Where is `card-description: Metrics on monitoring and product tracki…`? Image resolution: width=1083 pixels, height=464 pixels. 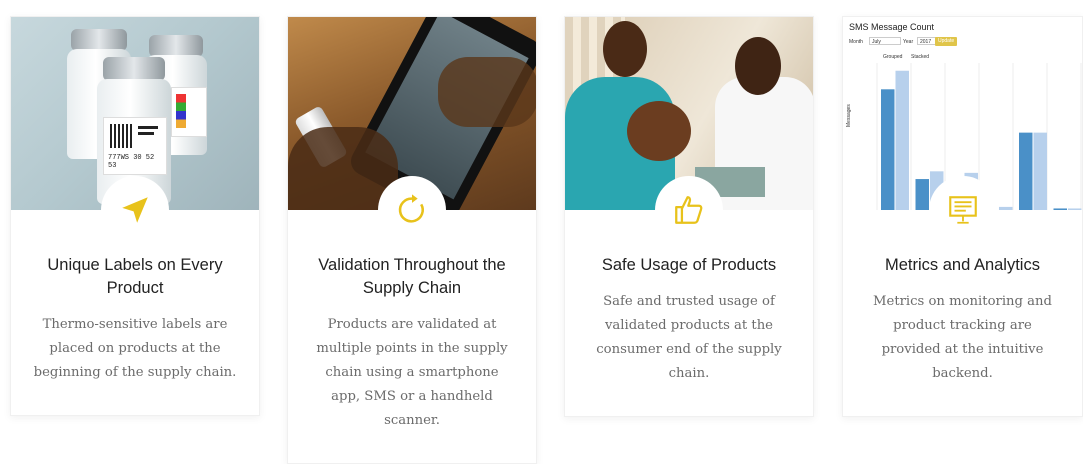
card-description: Metrics on monitoring and product tracki… is located at coordinates (962, 337).